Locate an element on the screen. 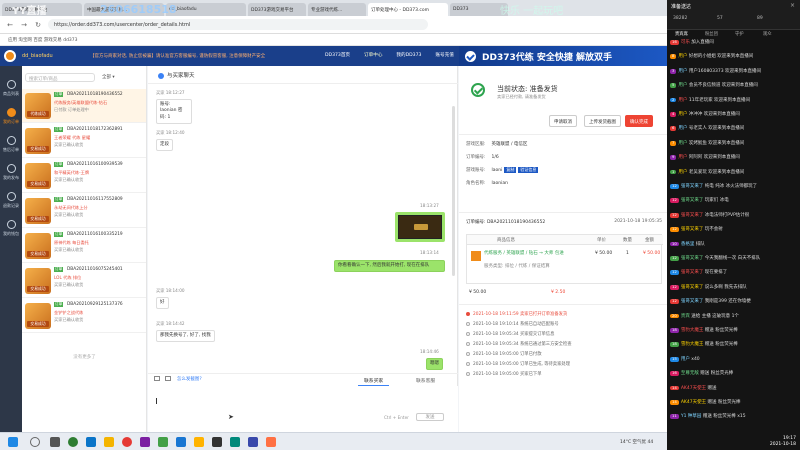 The width and height of the screenshot is (800, 450). promo-banner: DD373代练 安全快捷 解放双手 is located at coordinates (563, 56).